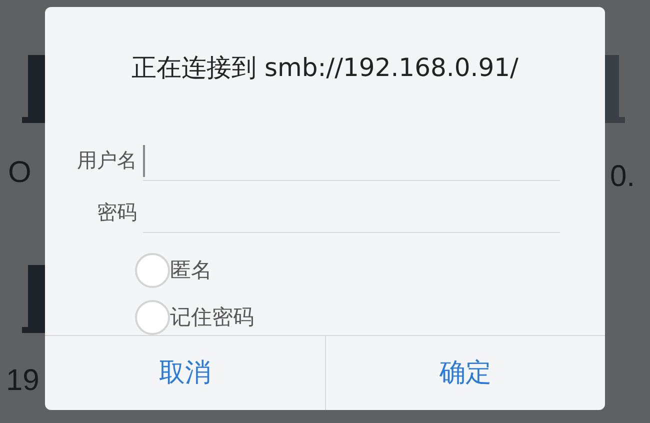 The image size is (650, 423). I want to click on device-label: 19, so click(23, 381).